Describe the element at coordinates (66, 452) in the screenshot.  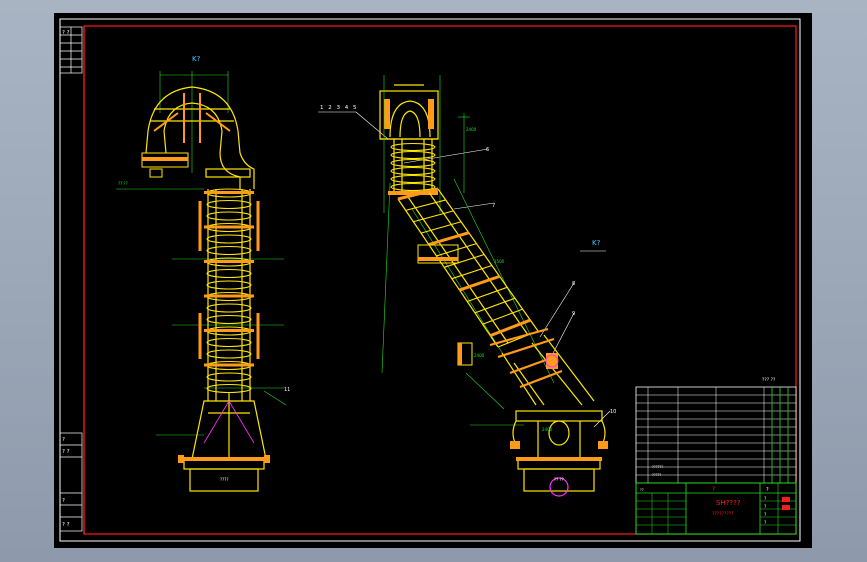
I see `left-strip-label-3: ? ?` at that location.